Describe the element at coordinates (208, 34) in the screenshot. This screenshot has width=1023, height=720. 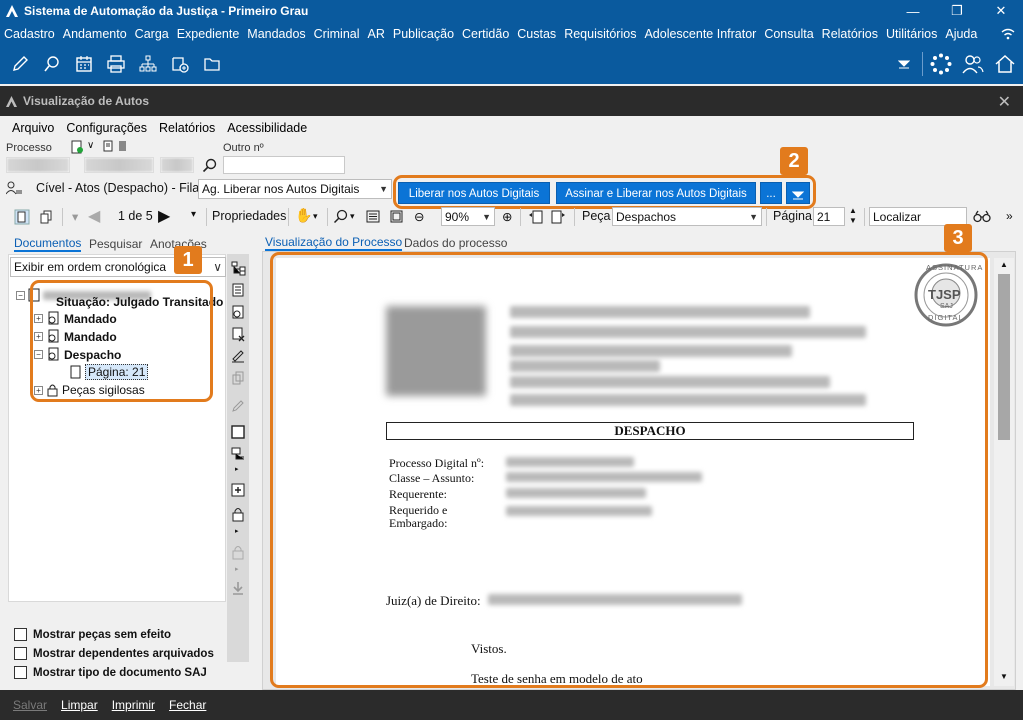
I see `menu-expediente: Expediente` at that location.